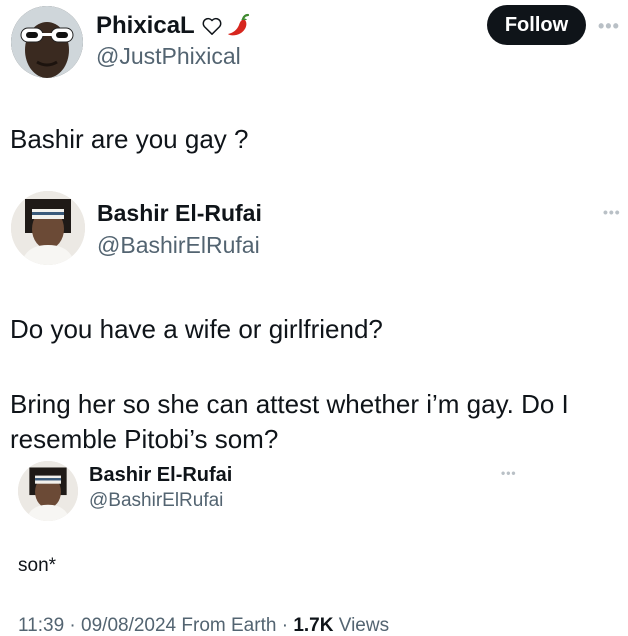 Image resolution: width=628 pixels, height=636 pixels. What do you see at coordinates (212, 26) in the screenshot?
I see `heart-outline-icon` at bounding box center [212, 26].